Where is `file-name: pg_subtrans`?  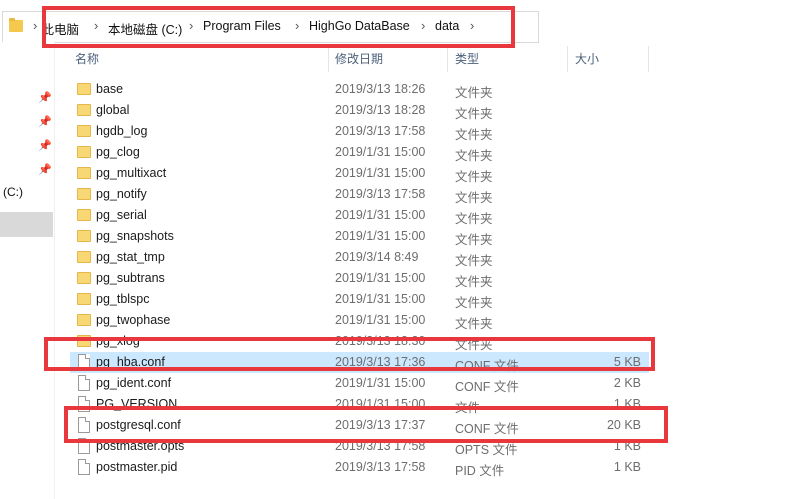 file-name: pg_subtrans is located at coordinates (130, 278).